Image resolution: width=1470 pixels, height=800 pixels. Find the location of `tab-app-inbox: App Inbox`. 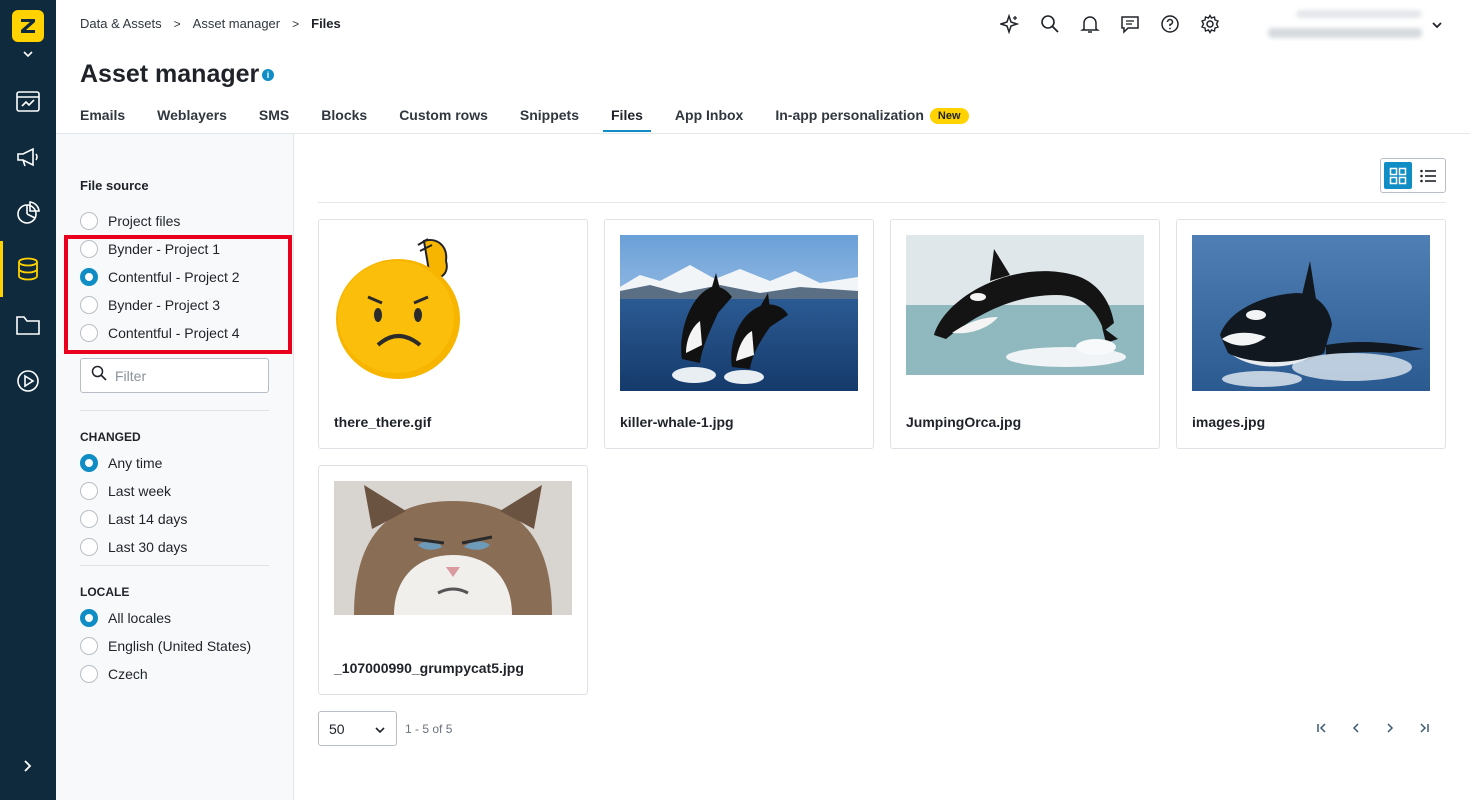

tab-app-inbox: App Inbox is located at coordinates (709, 116).